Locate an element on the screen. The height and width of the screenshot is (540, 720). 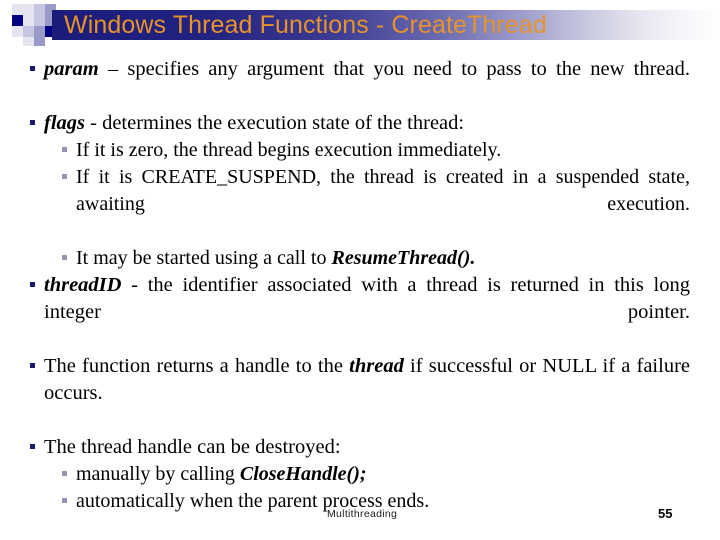
keyword-term: flags is located at coordinates (64, 123).